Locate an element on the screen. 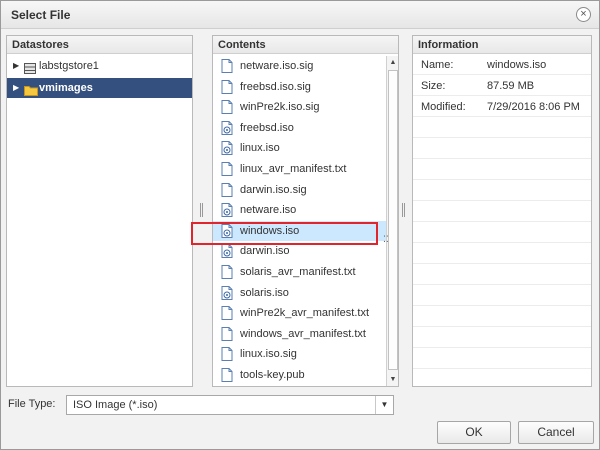  info-row: Size: 87.59 MB is located at coordinates (502, 86).